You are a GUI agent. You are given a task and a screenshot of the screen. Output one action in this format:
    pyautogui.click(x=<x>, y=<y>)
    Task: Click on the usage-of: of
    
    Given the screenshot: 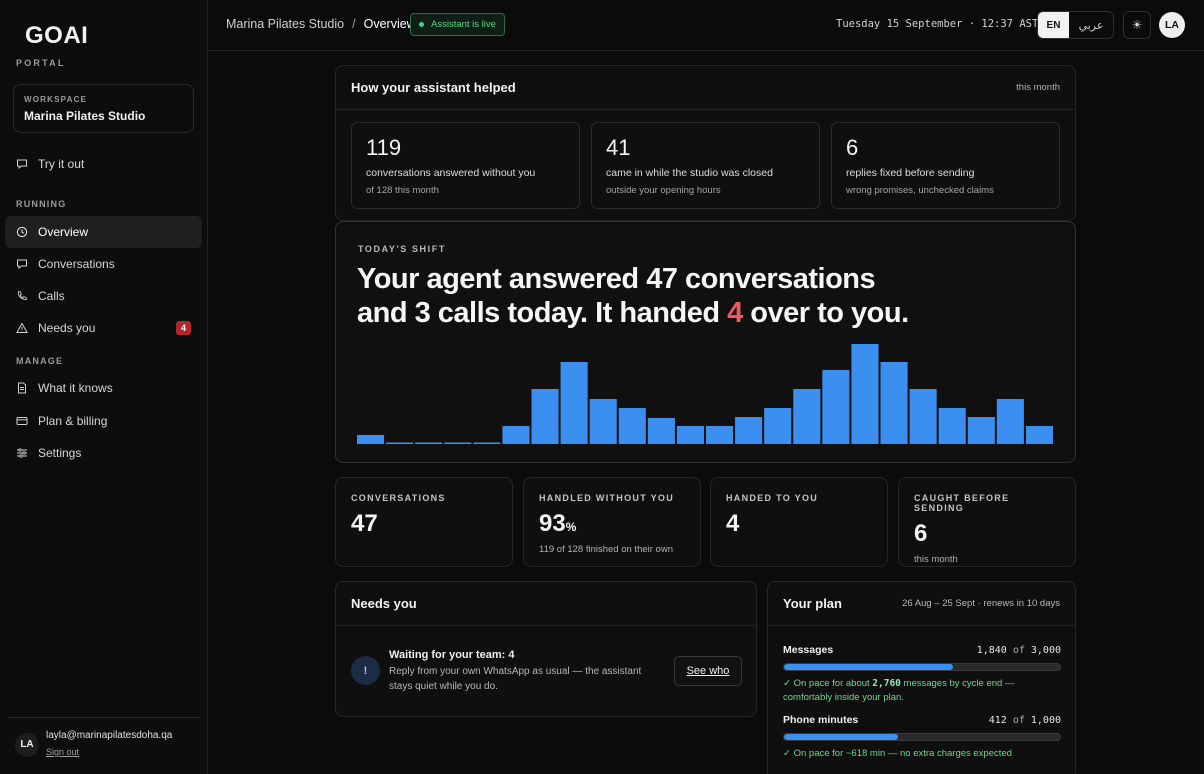 What is the action you would take?
    pyautogui.click(x=1018, y=720)
    